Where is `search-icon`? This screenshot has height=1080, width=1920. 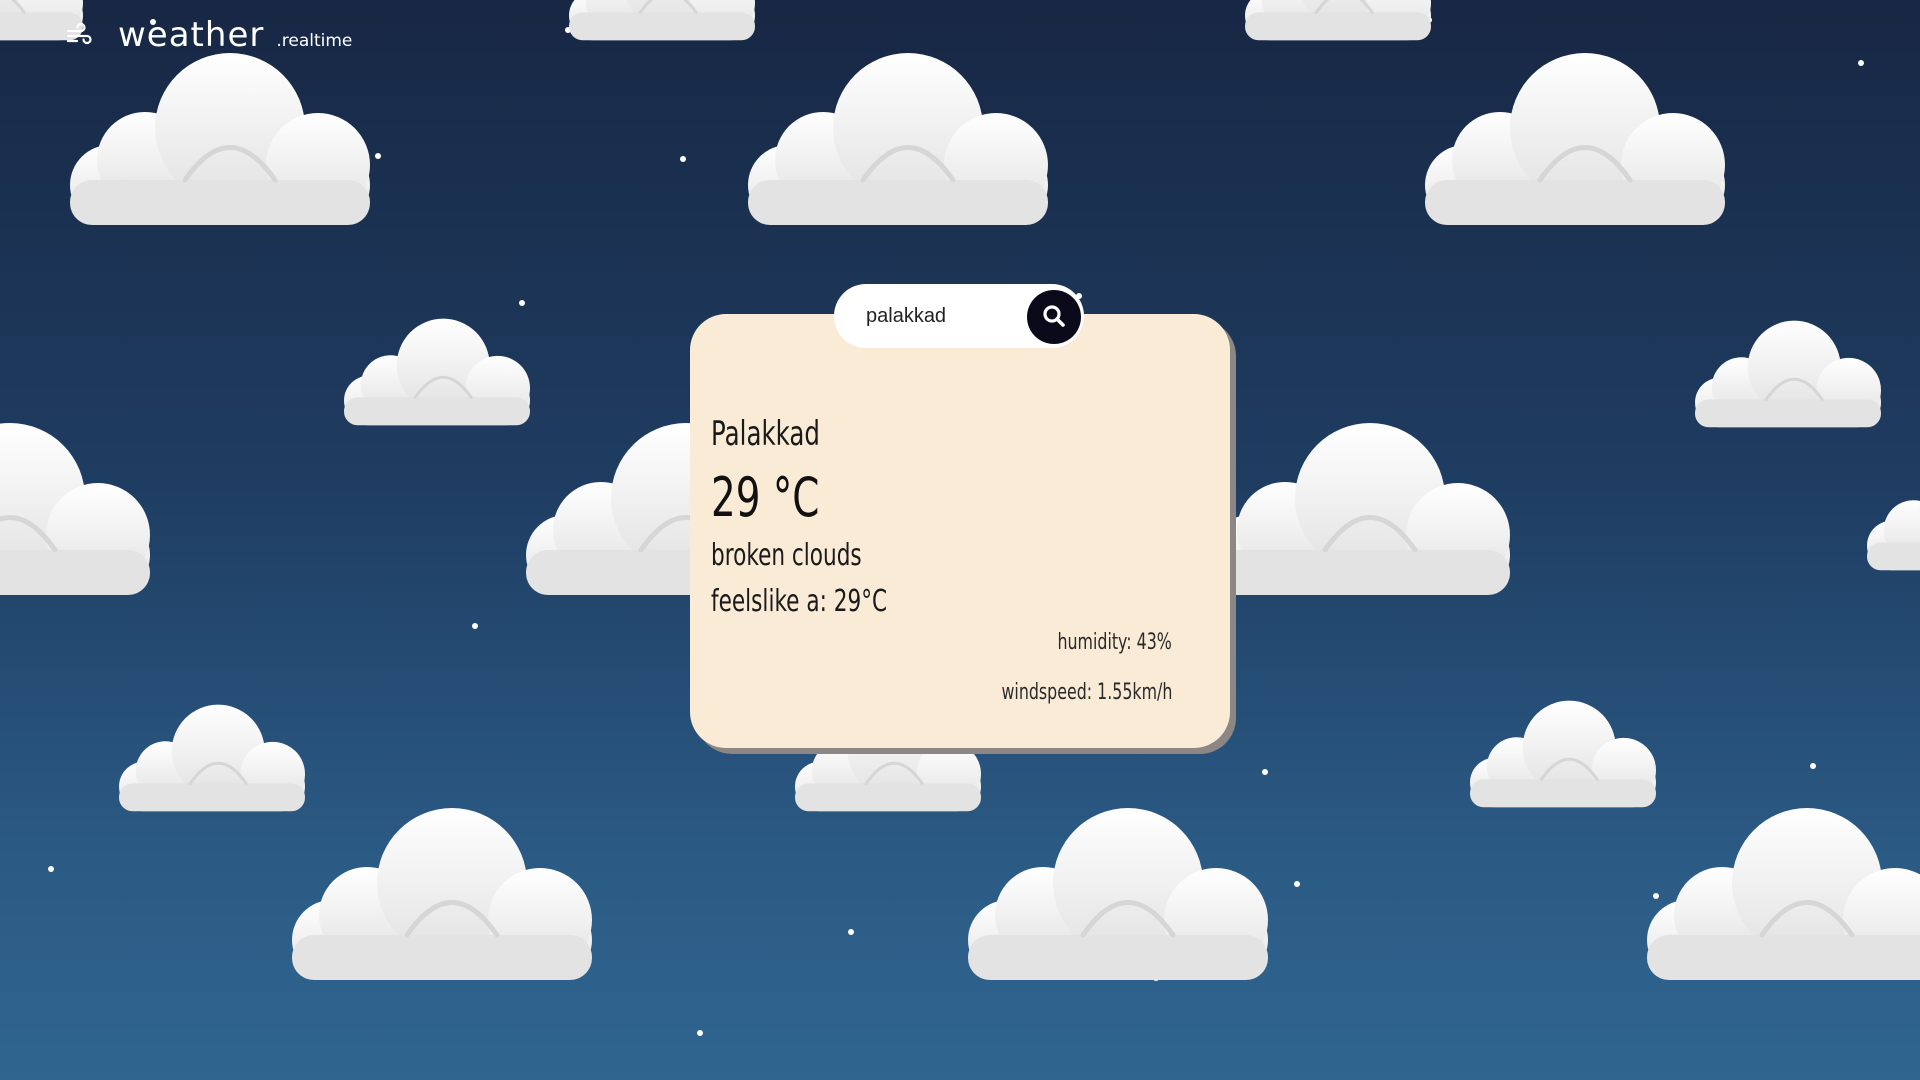
search-icon is located at coordinates (1054, 317).